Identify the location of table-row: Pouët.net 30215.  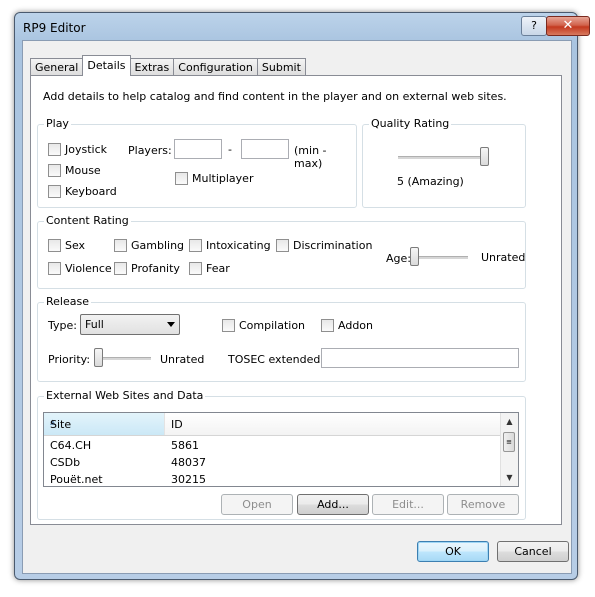
(272, 479).